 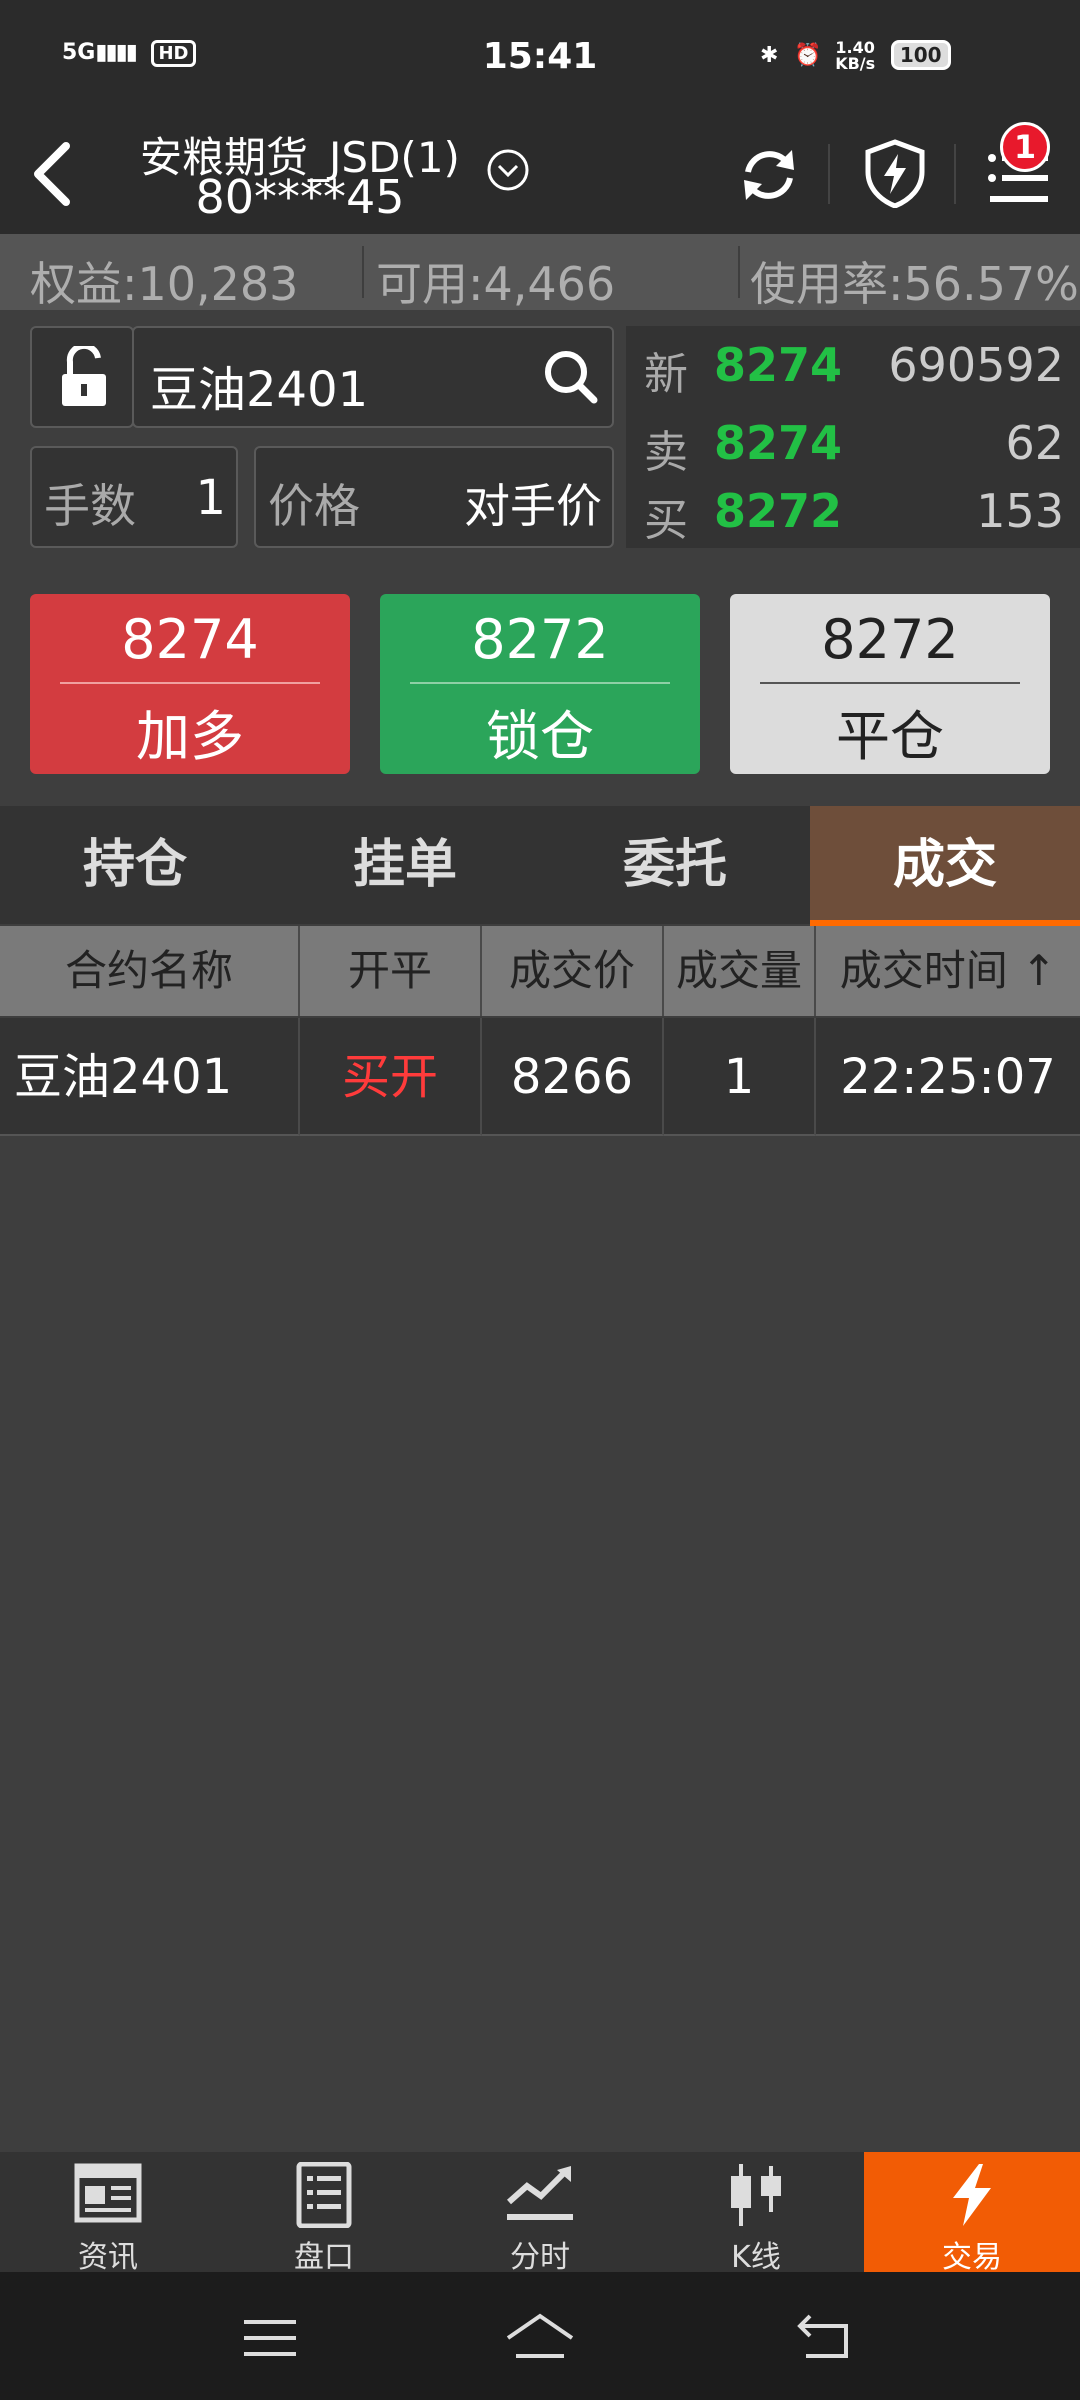 What do you see at coordinates (948, 1077) in the screenshot?
I see `cell-time: 22:25:07` at bounding box center [948, 1077].